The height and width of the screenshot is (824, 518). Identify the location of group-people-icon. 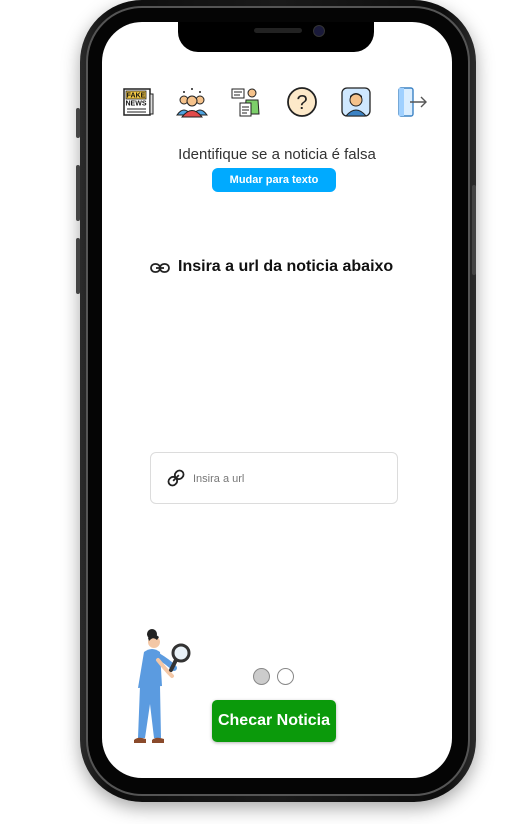
(192, 102).